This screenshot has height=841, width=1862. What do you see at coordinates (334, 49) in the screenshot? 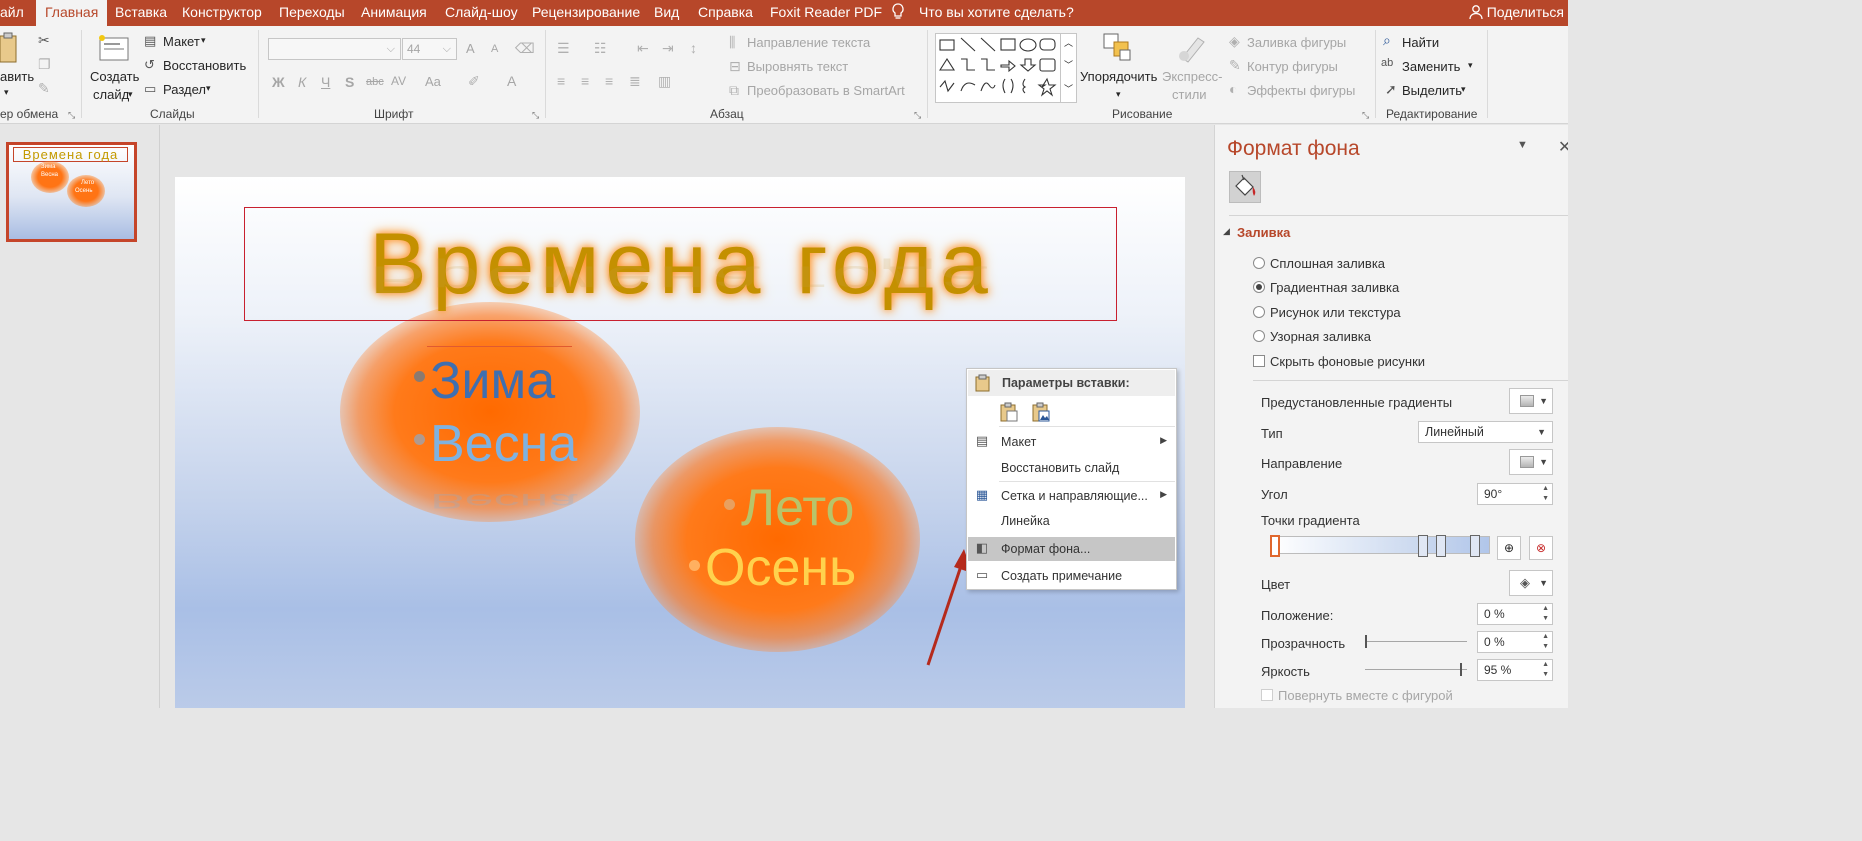
I see `font-name-combo: ⌵` at bounding box center [334, 49].